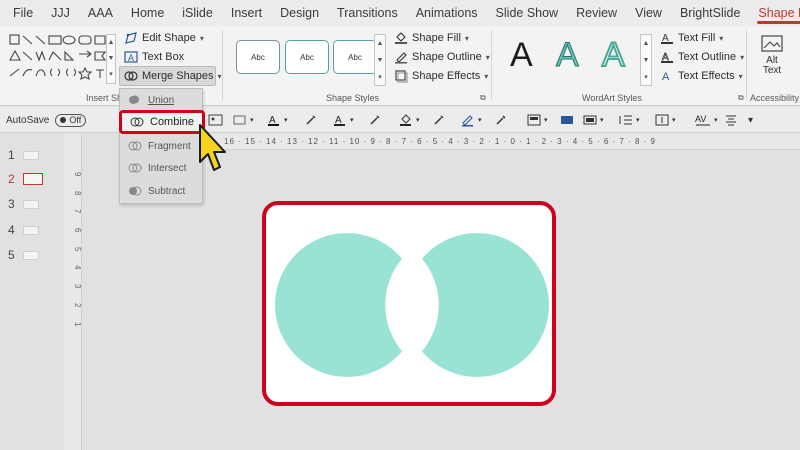 This screenshot has height=450, width=800. What do you see at coordinates (710, 13) in the screenshot?
I see `tab-brightslide: BrightSlide` at bounding box center [710, 13].